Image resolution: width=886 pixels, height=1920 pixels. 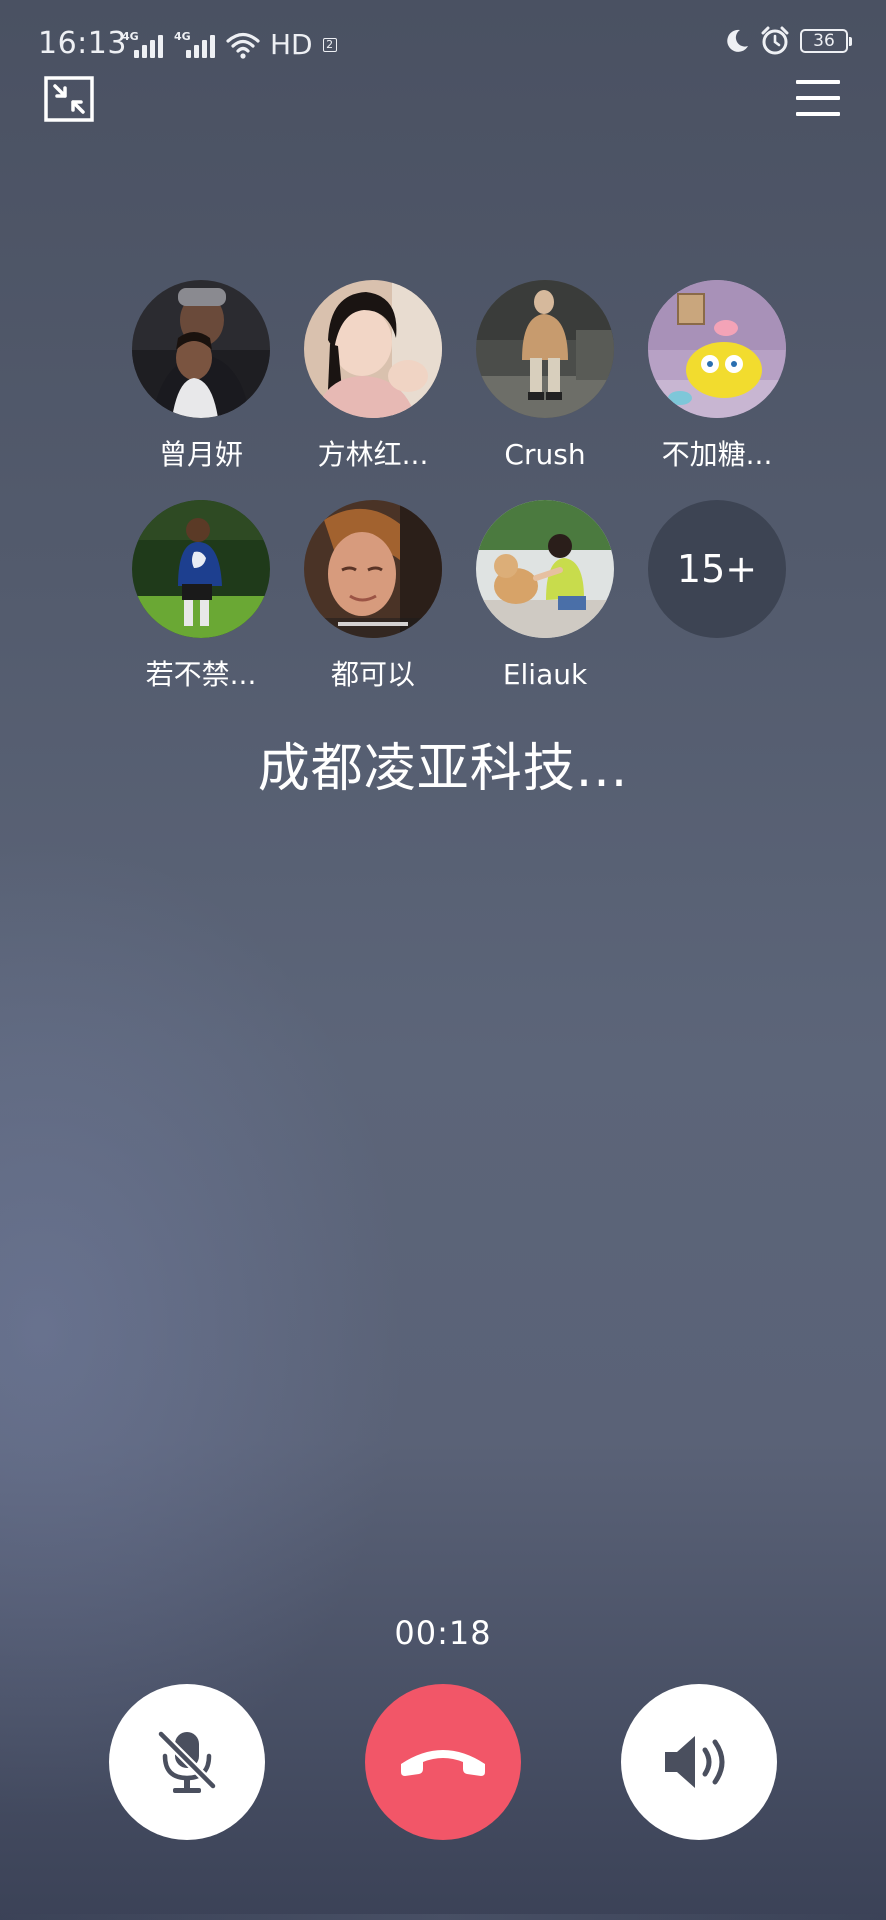 I want to click on menu-icon, so click(x=818, y=98).